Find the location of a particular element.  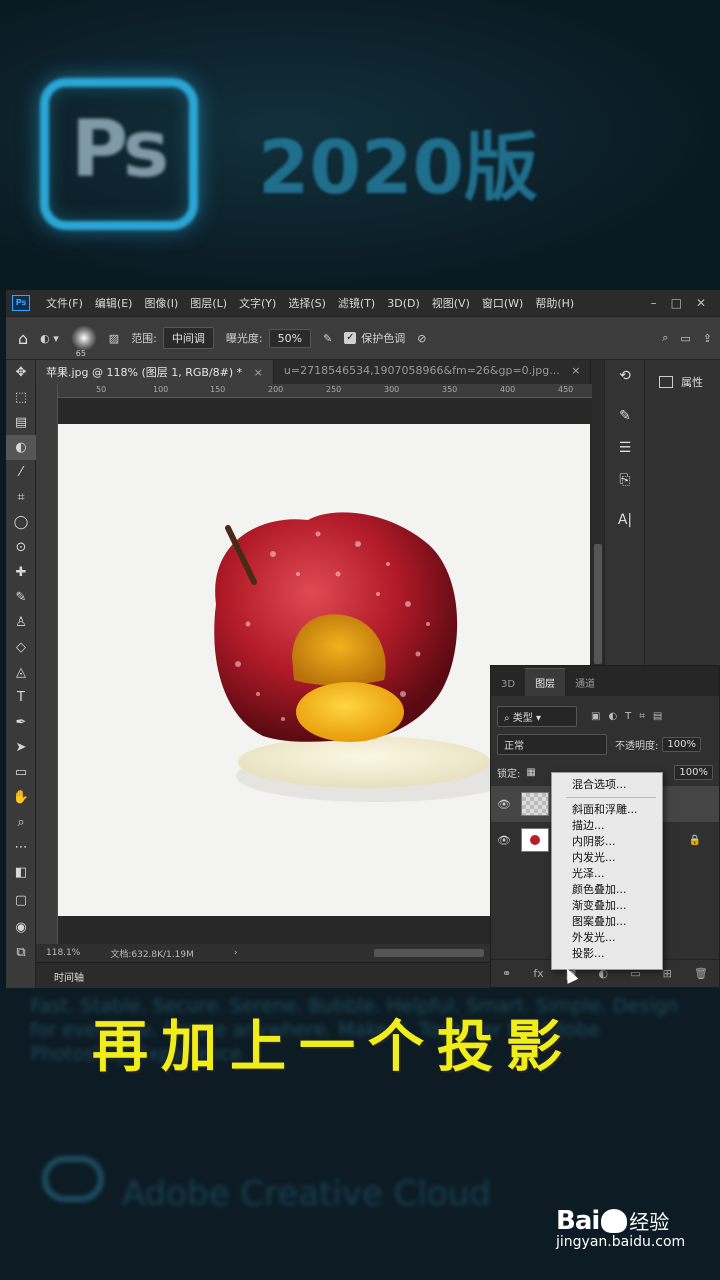

tab-channels: 通道 is located at coordinates (585, 682).